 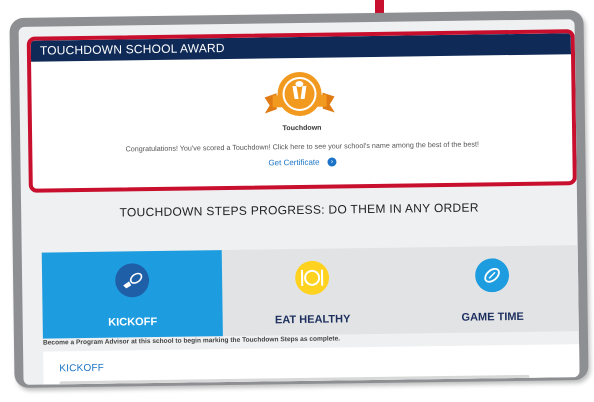 What do you see at coordinates (312, 320) in the screenshot?
I see `tile-label-eat-healthy: EAT HEALTHY` at bounding box center [312, 320].